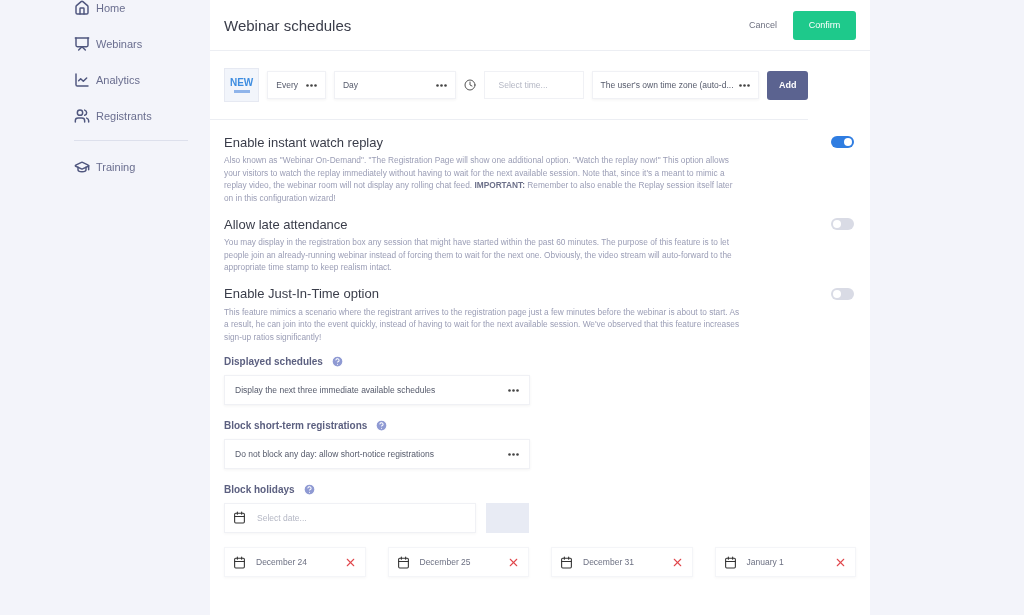 The height and width of the screenshot is (615, 1024). Describe the element at coordinates (296, 425) in the screenshot. I see `field-label: Block short-term registrations` at that location.